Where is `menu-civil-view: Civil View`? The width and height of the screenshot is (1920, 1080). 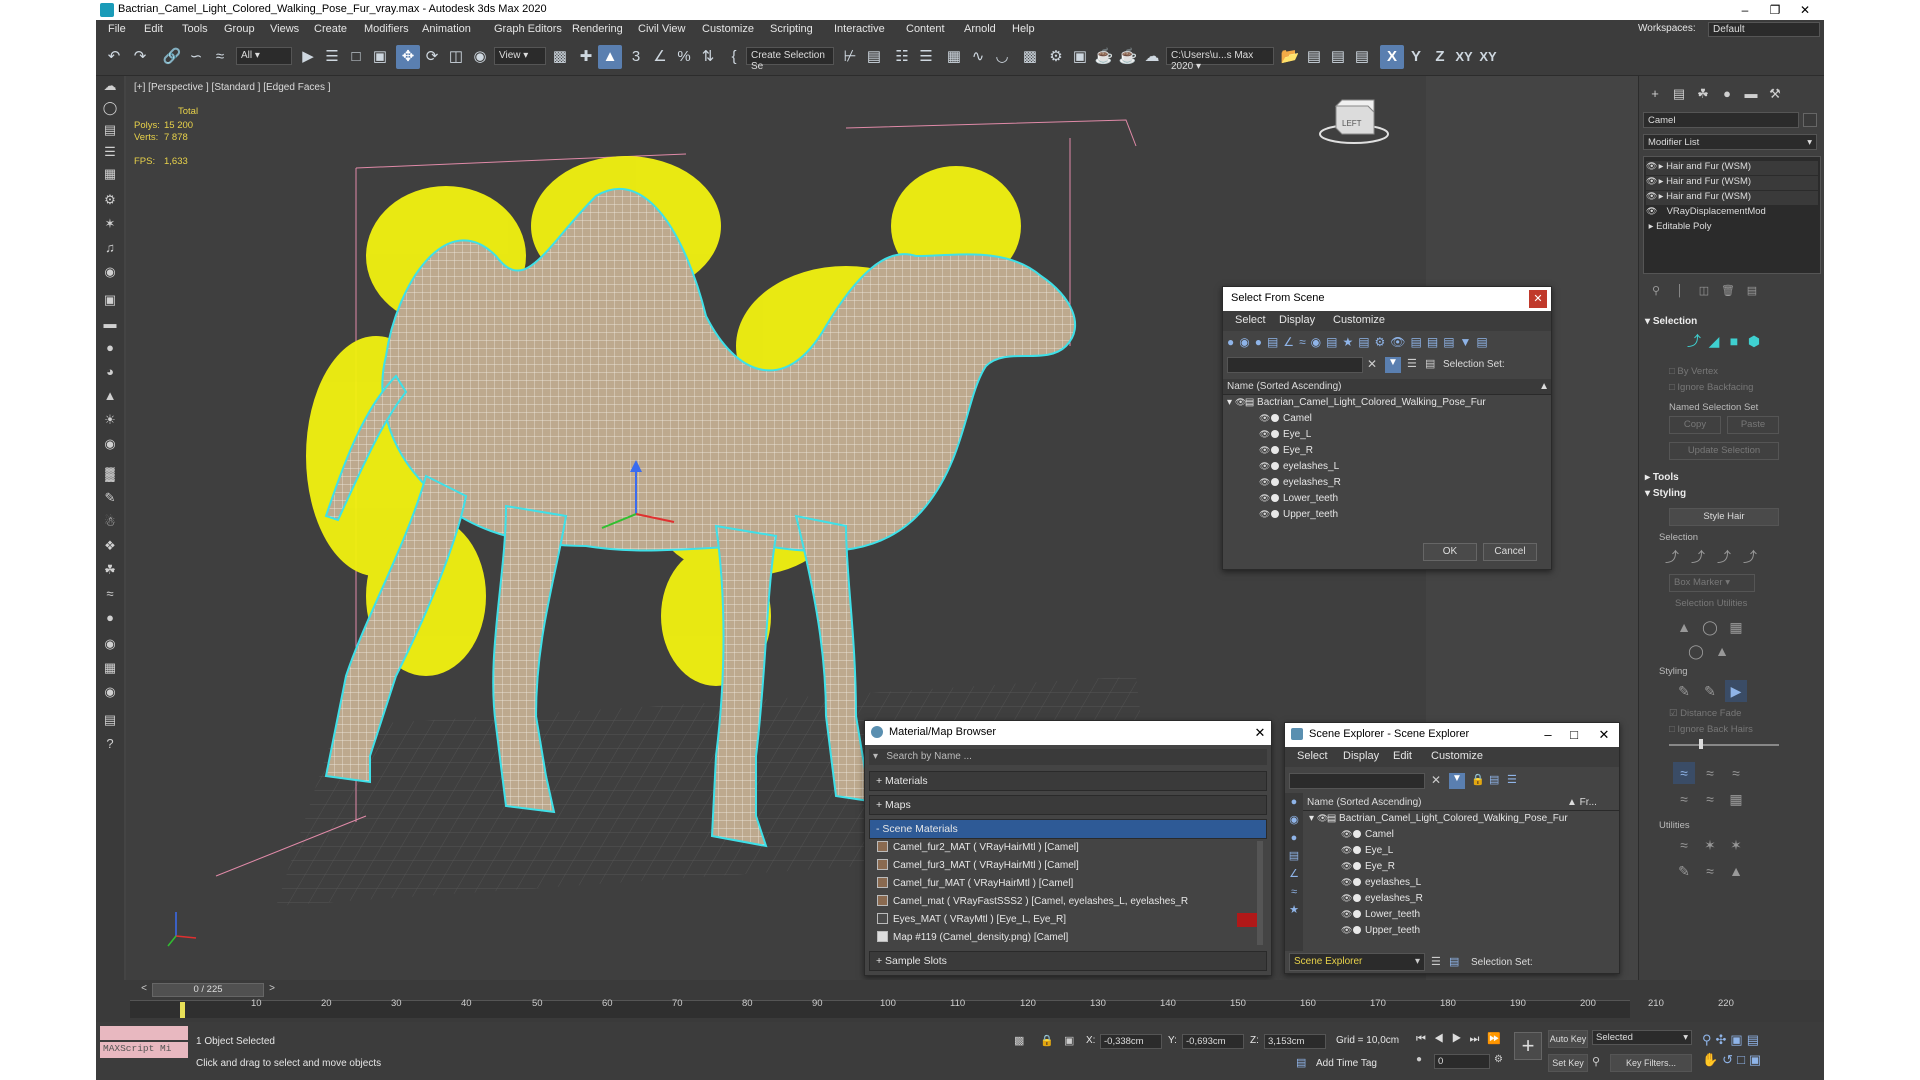
menu-civil-view: Civil View is located at coordinates (661, 29).